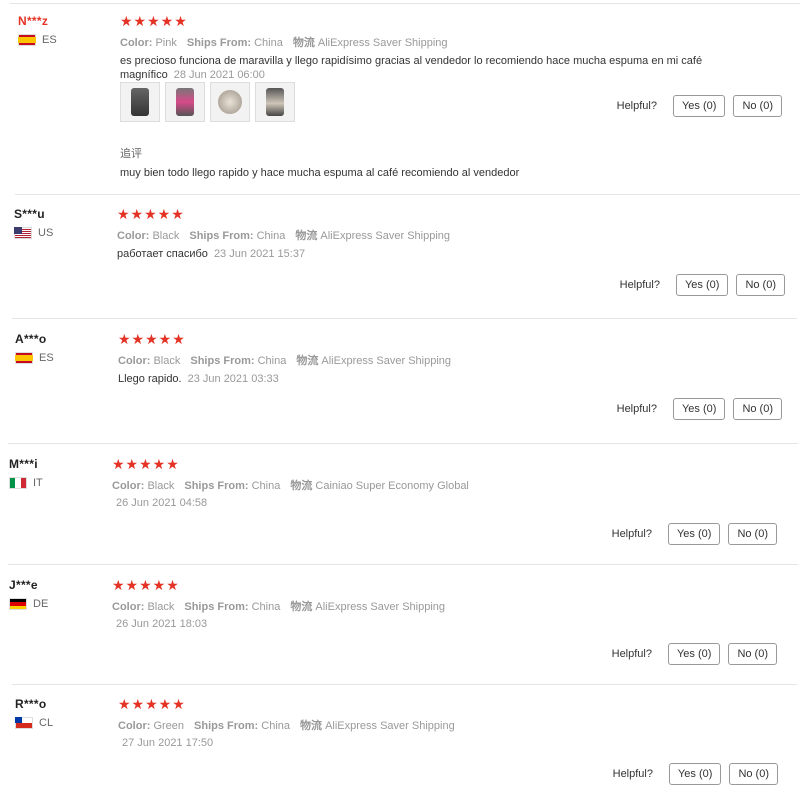 The width and height of the screenshot is (800, 800). Describe the element at coordinates (33, 233) in the screenshot. I see `reviewer-country: US` at that location.